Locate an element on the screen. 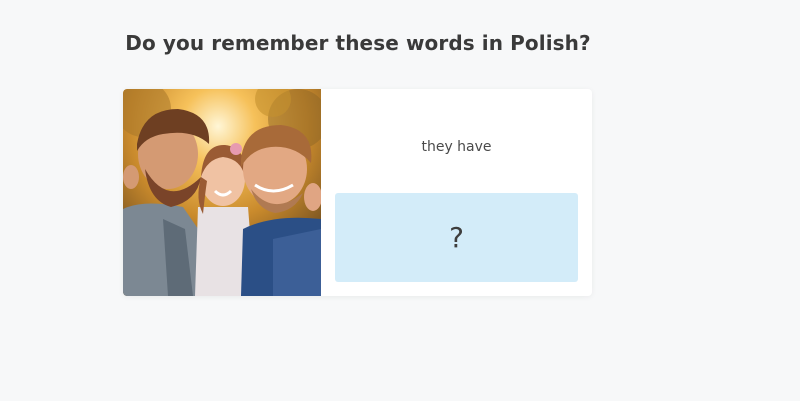 This screenshot has width=800, height=401. prompt-word: they have is located at coordinates (456, 147).